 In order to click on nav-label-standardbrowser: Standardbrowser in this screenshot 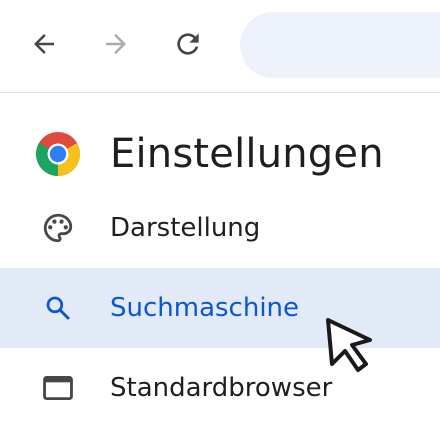, I will do `click(221, 388)`.